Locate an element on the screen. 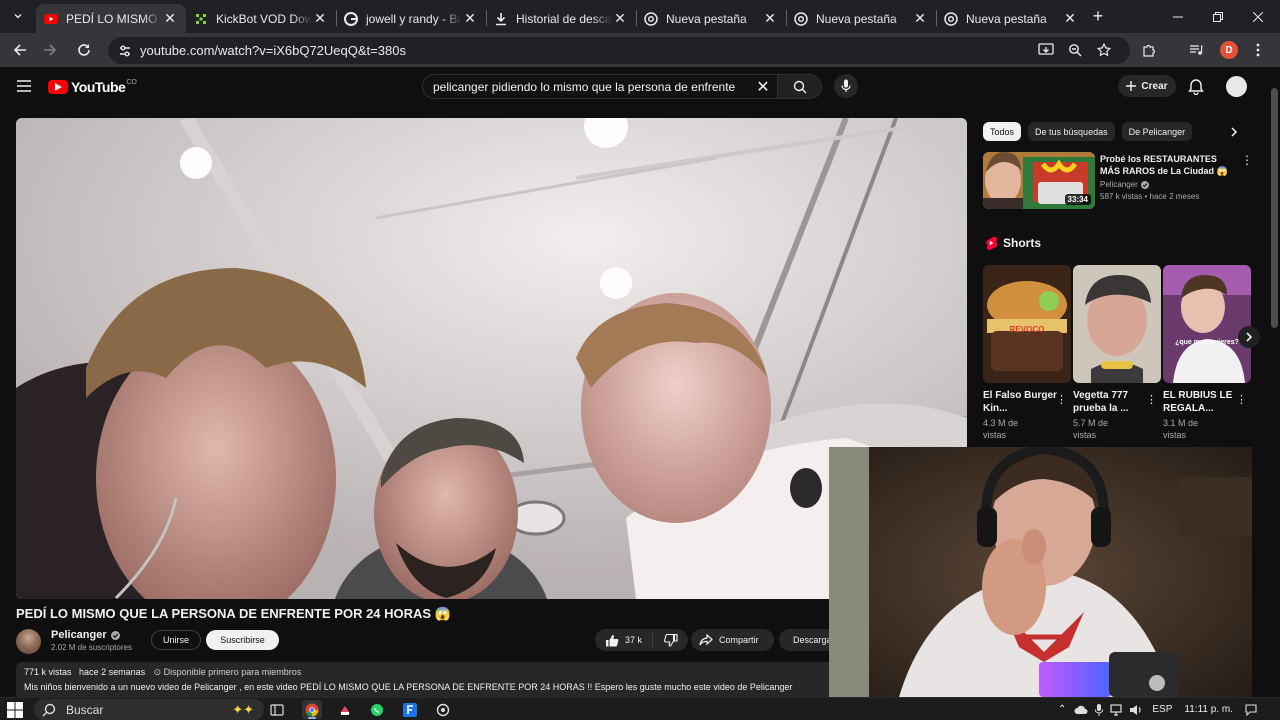  short-thumbnail: REVOCO is located at coordinates (1027, 324).